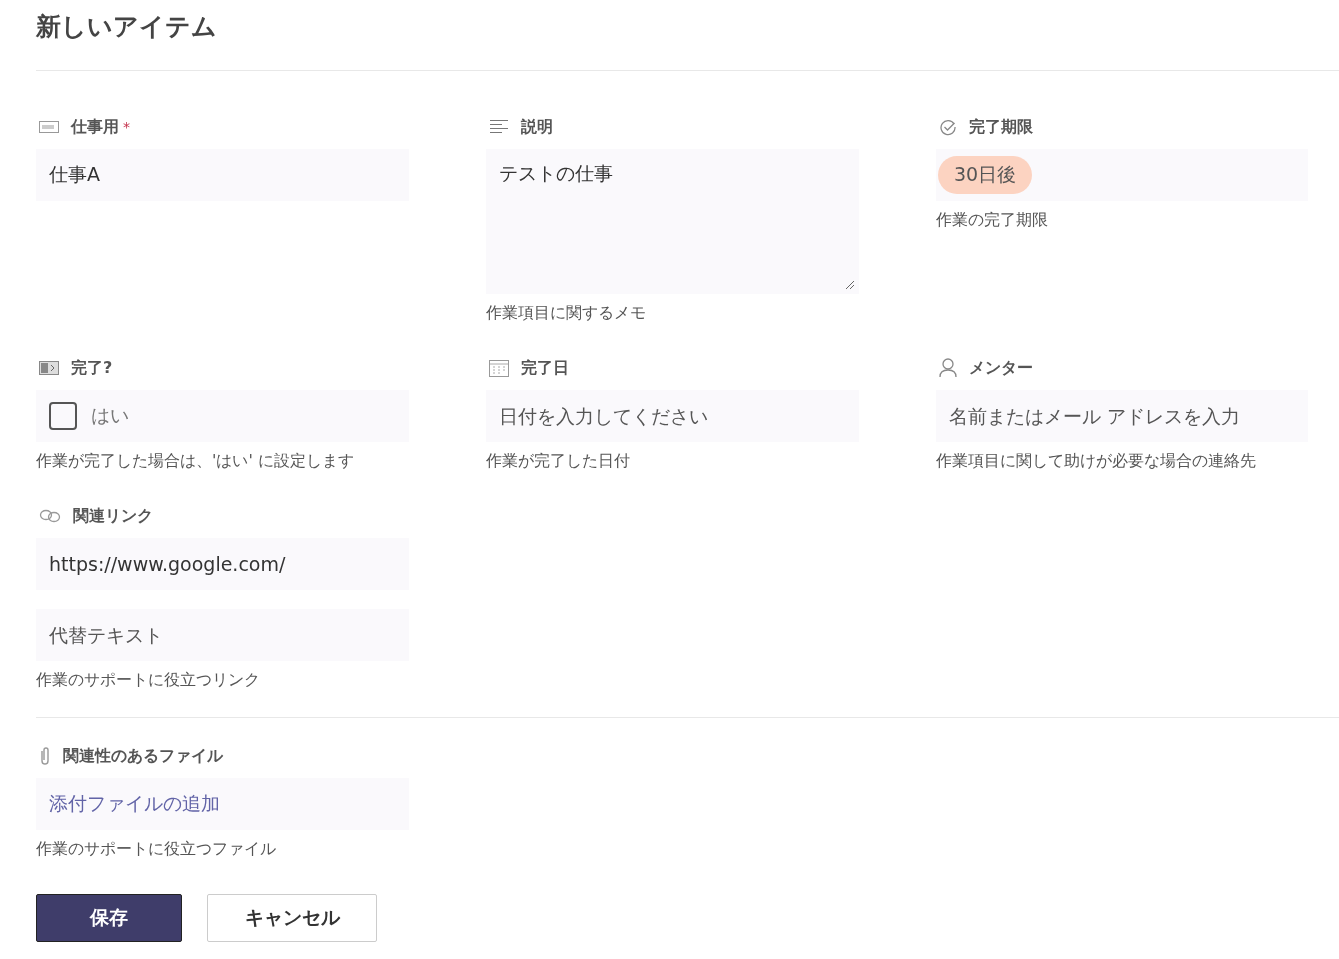  What do you see at coordinates (1096, 461) in the screenshot?
I see `helper-text: 作業項目に関して助けが必要な場合の連絡先` at bounding box center [1096, 461].